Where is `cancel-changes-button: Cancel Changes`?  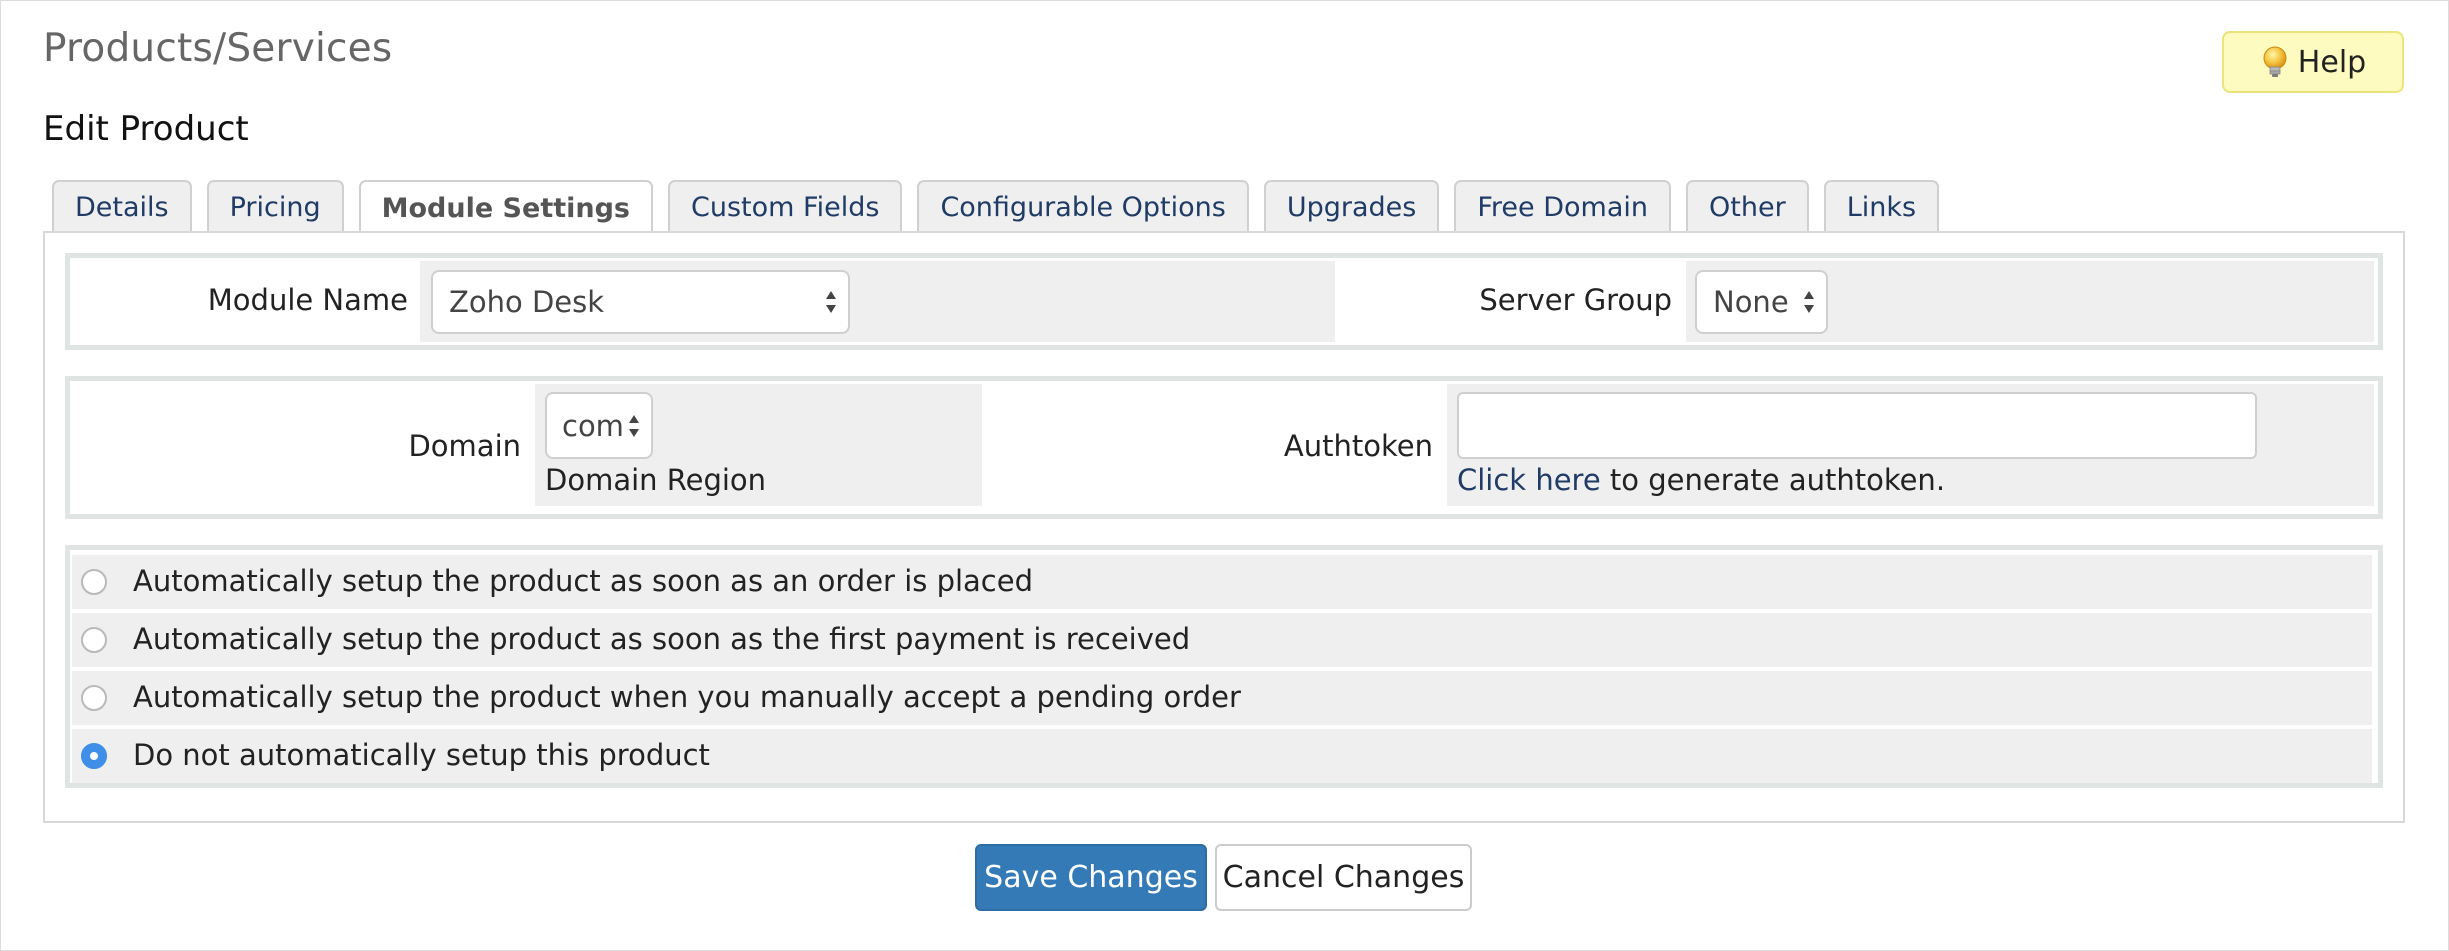 cancel-changes-button: Cancel Changes is located at coordinates (1343, 877).